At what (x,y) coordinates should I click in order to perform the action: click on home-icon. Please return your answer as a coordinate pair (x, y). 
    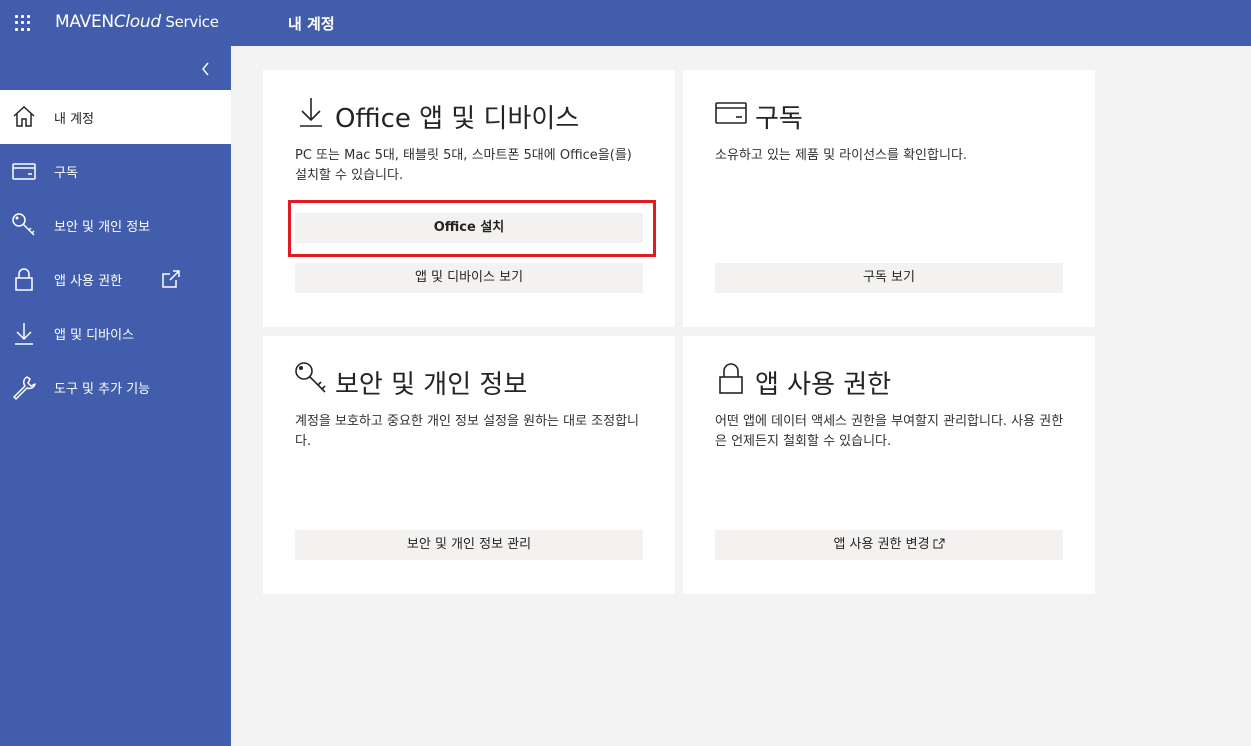
    Looking at the image, I should click on (24, 116).